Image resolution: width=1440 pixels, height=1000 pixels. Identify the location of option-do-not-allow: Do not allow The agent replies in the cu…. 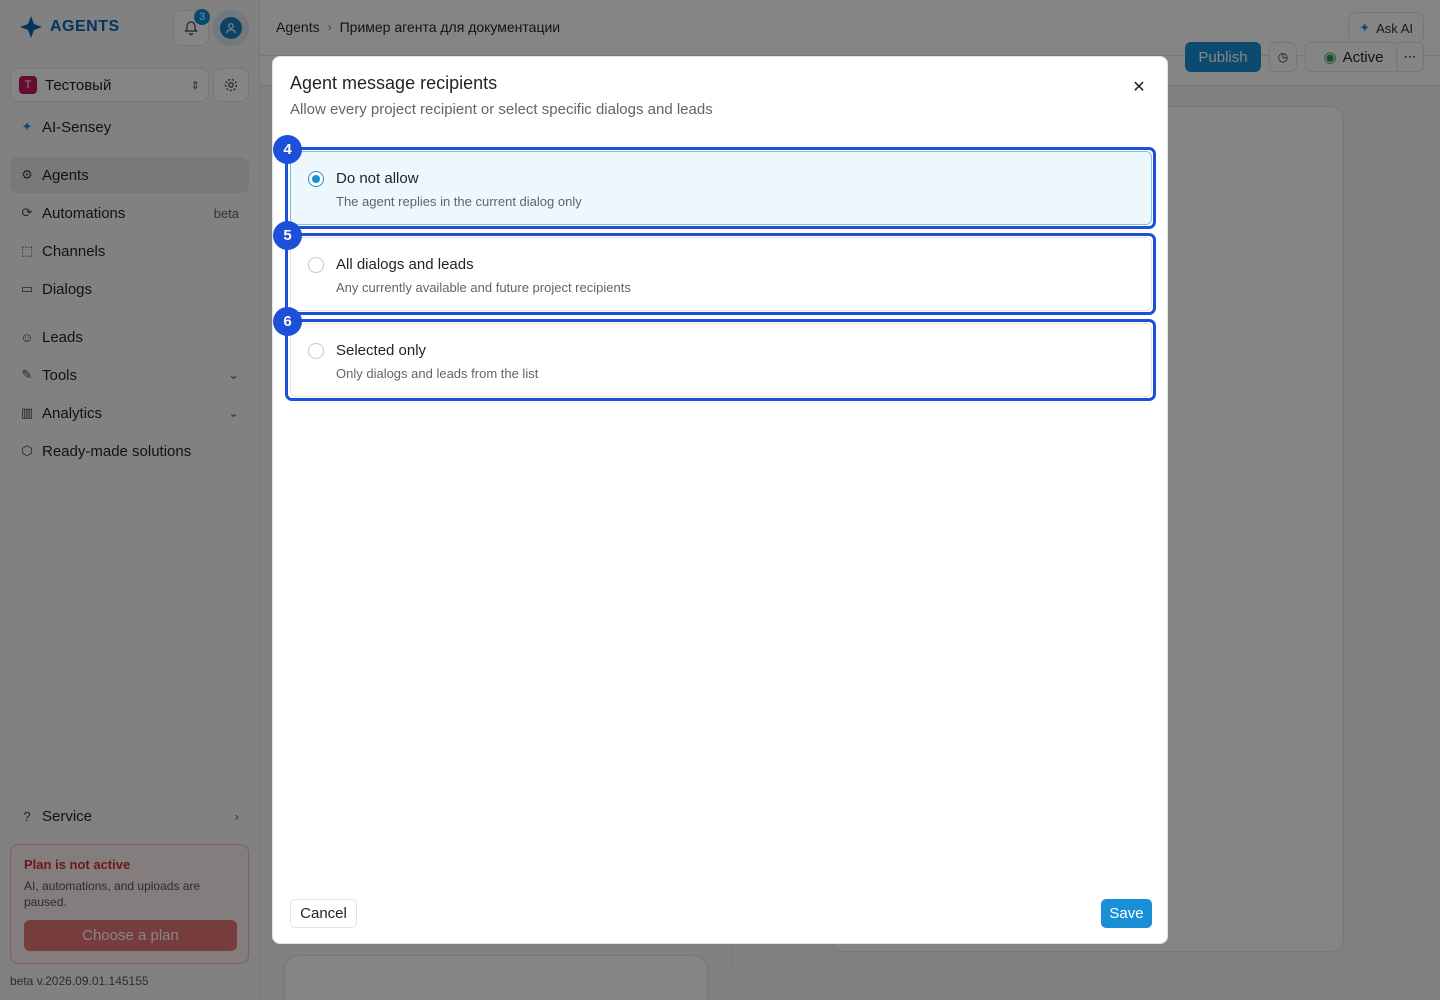
(721, 188).